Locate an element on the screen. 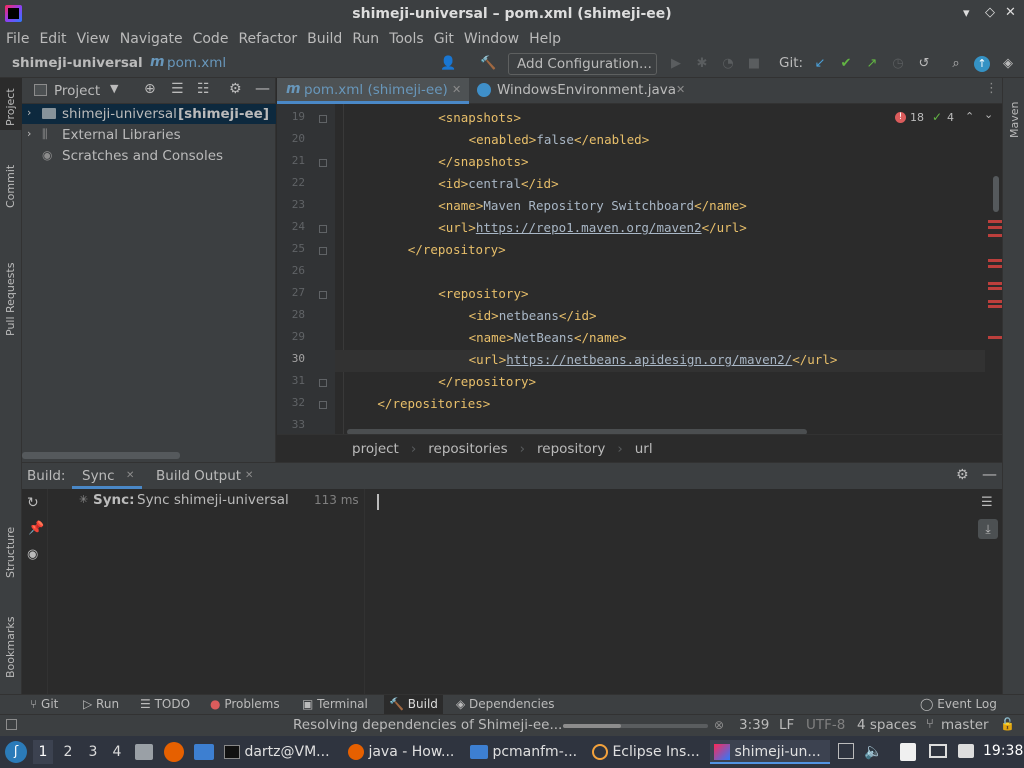 The width and height of the screenshot is (1024, 768). desktop-launcher-icon is located at coordinates (204, 752).